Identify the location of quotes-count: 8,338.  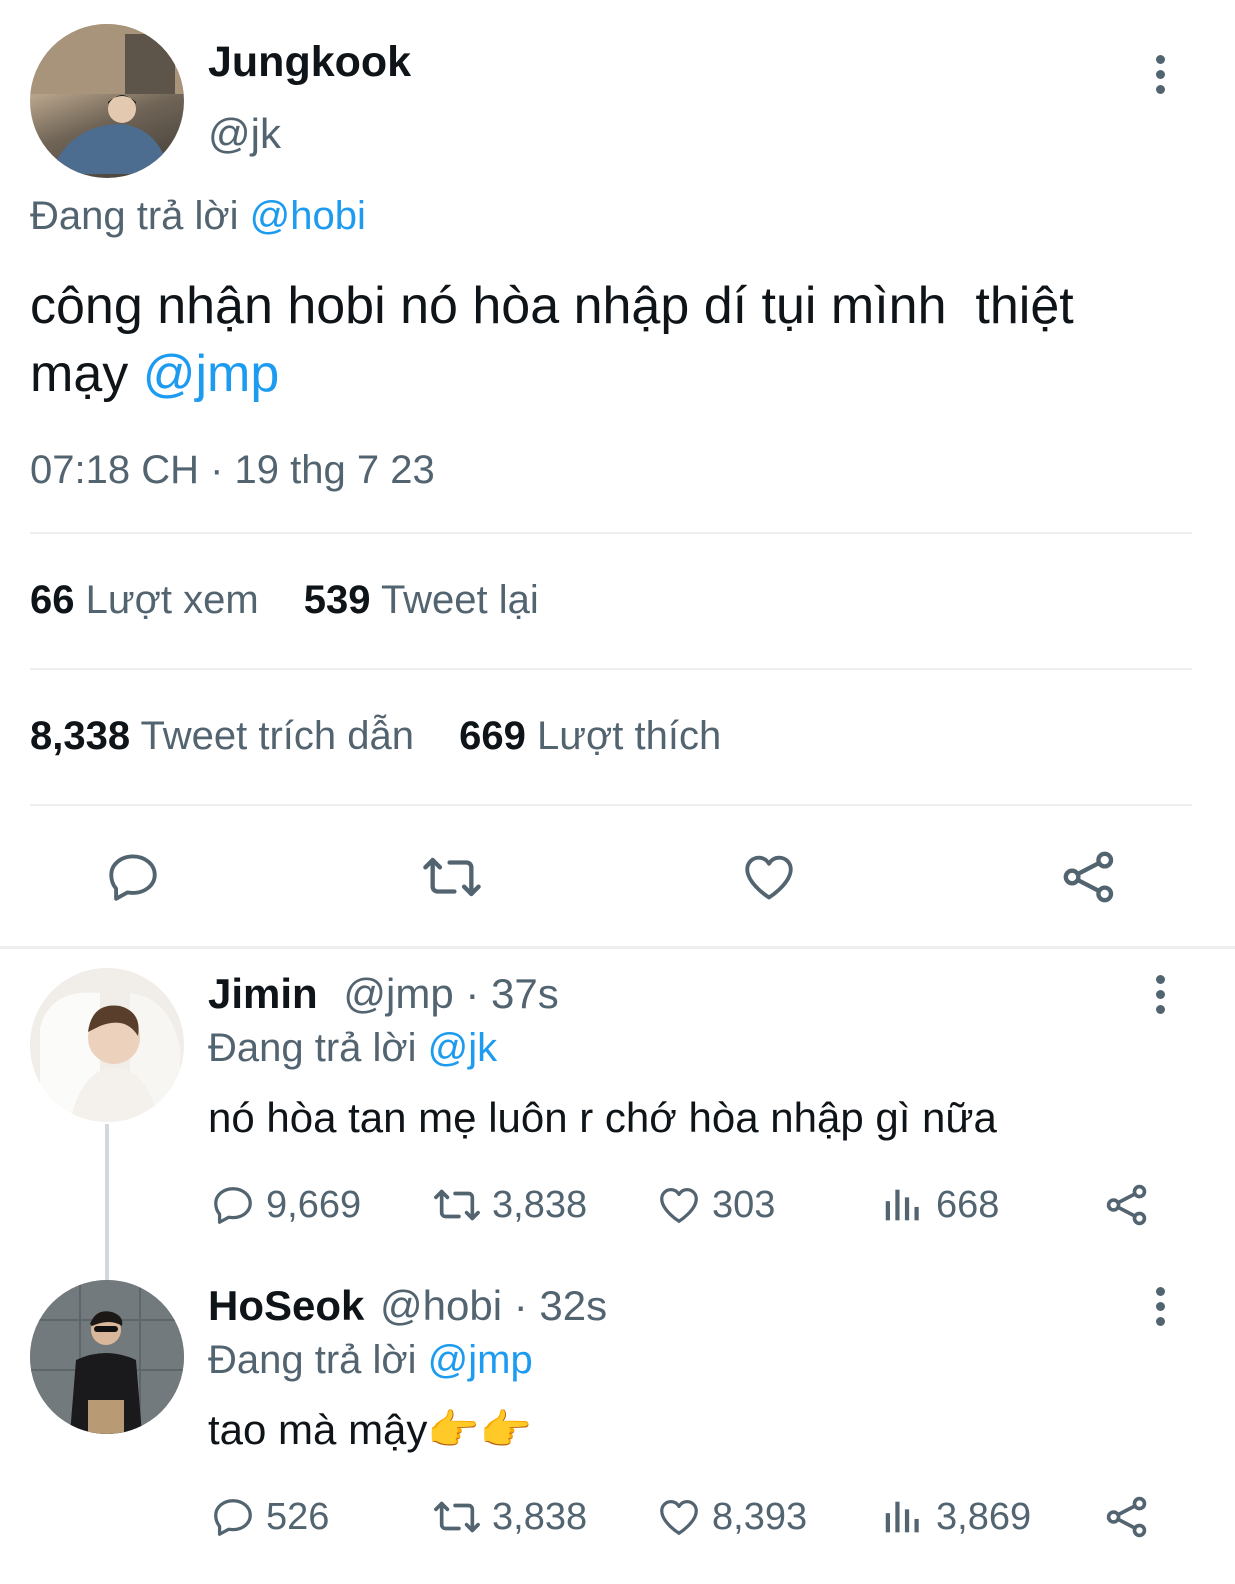
(80, 736).